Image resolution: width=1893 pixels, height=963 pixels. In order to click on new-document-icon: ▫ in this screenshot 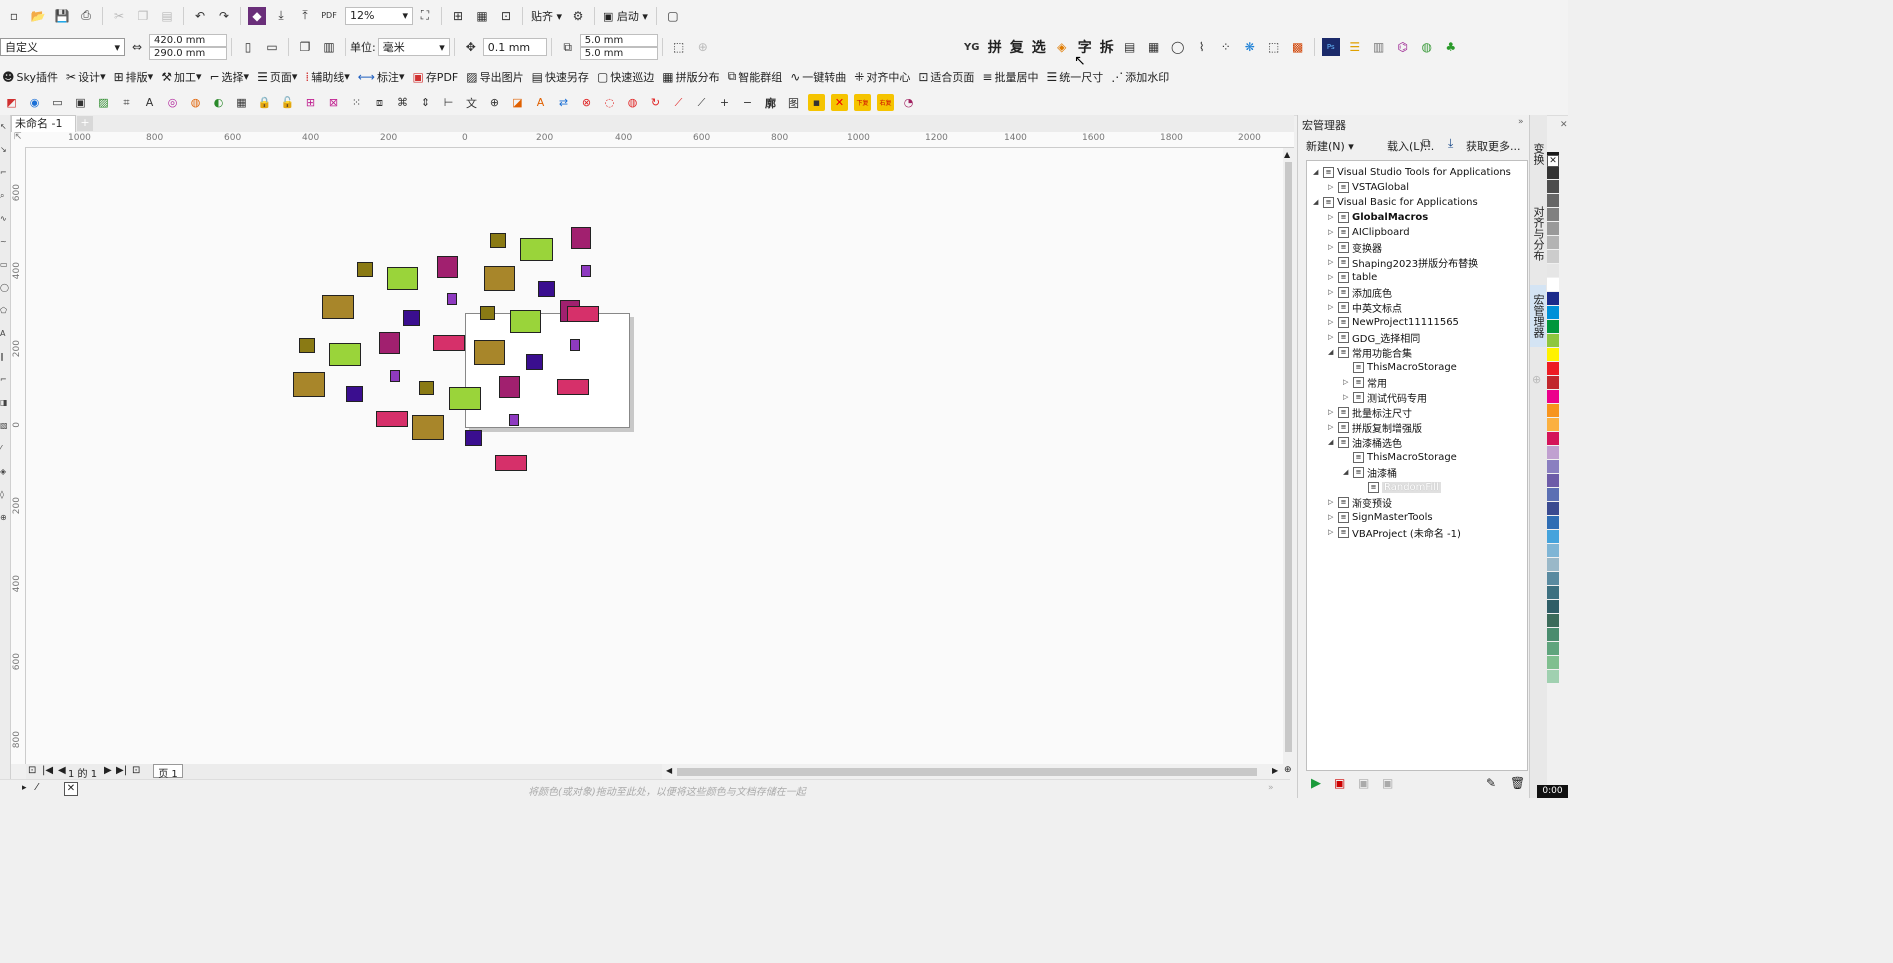, I will do `click(14, 16)`.